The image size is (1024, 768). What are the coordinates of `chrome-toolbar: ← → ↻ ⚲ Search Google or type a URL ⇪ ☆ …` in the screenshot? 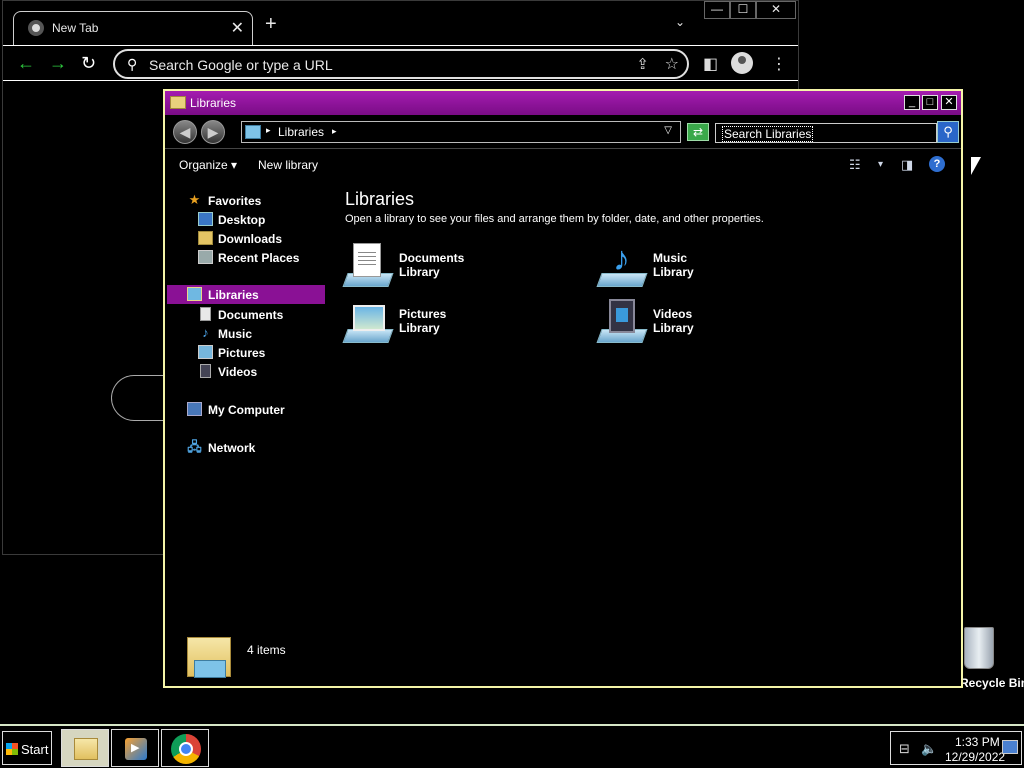 It's located at (400, 63).